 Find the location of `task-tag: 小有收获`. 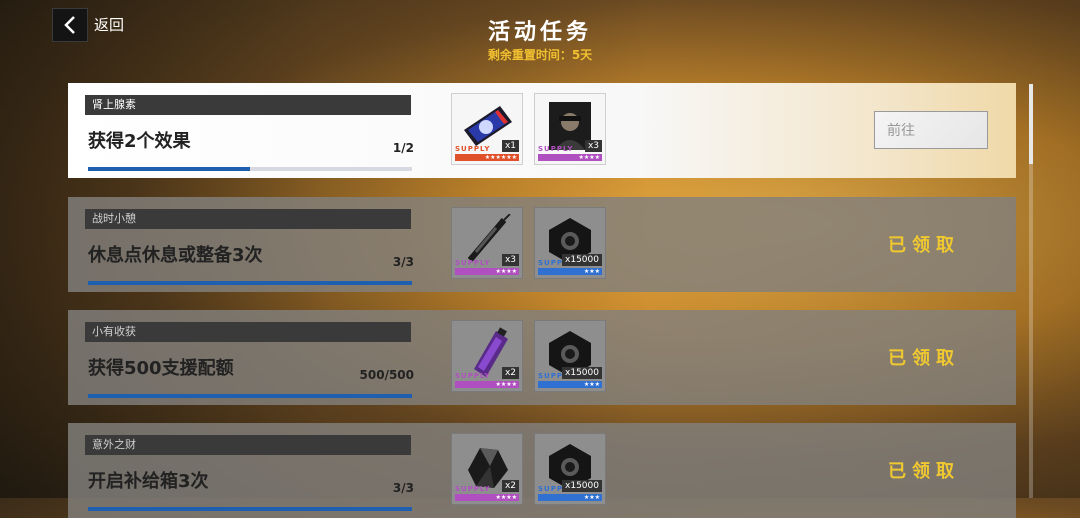

task-tag: 小有收获 is located at coordinates (248, 332).